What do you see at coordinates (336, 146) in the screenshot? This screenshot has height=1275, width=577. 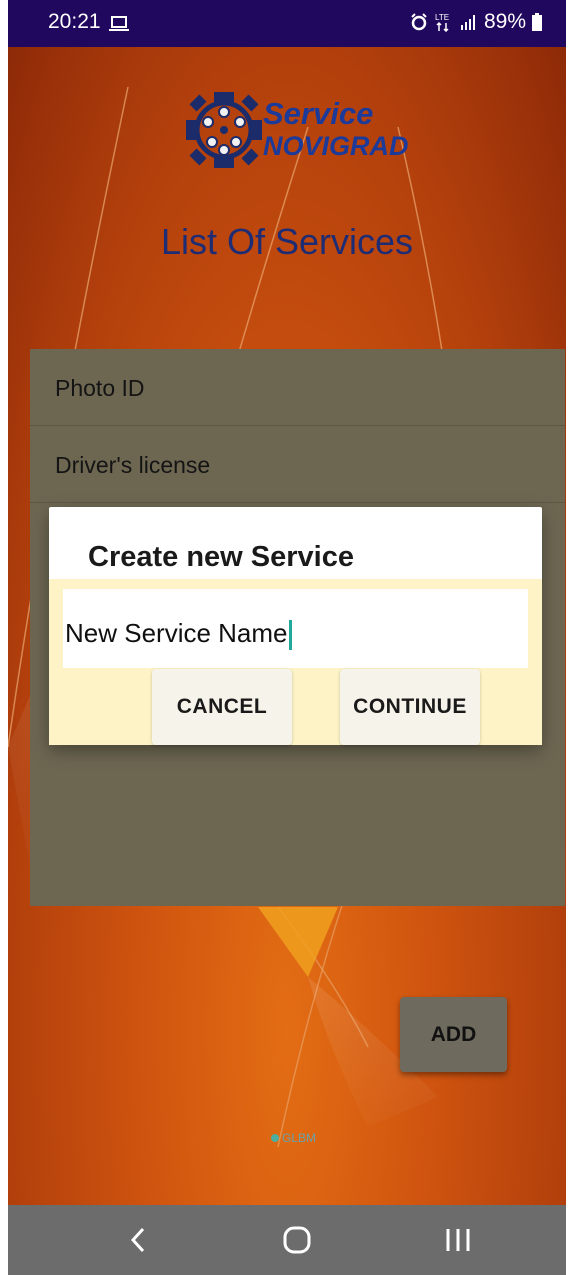 I see `logo-text-novigrad: NOVIGRAD` at bounding box center [336, 146].